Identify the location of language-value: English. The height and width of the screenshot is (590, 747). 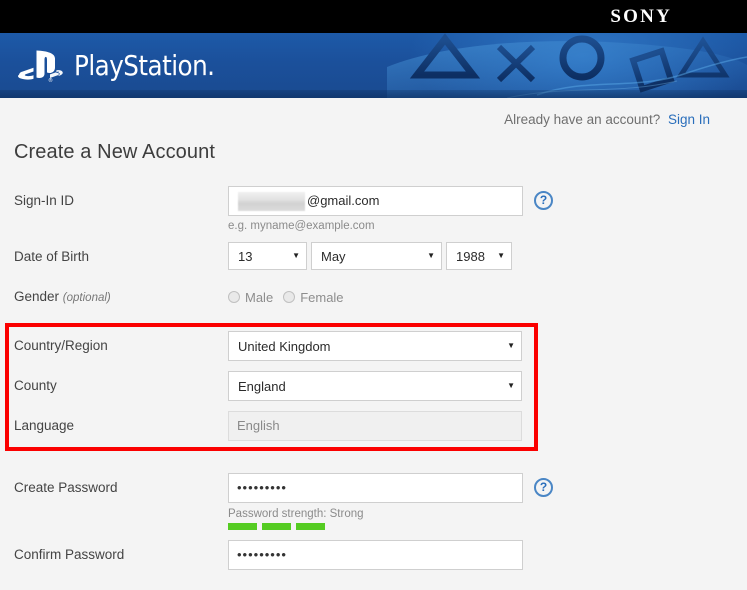
(258, 425).